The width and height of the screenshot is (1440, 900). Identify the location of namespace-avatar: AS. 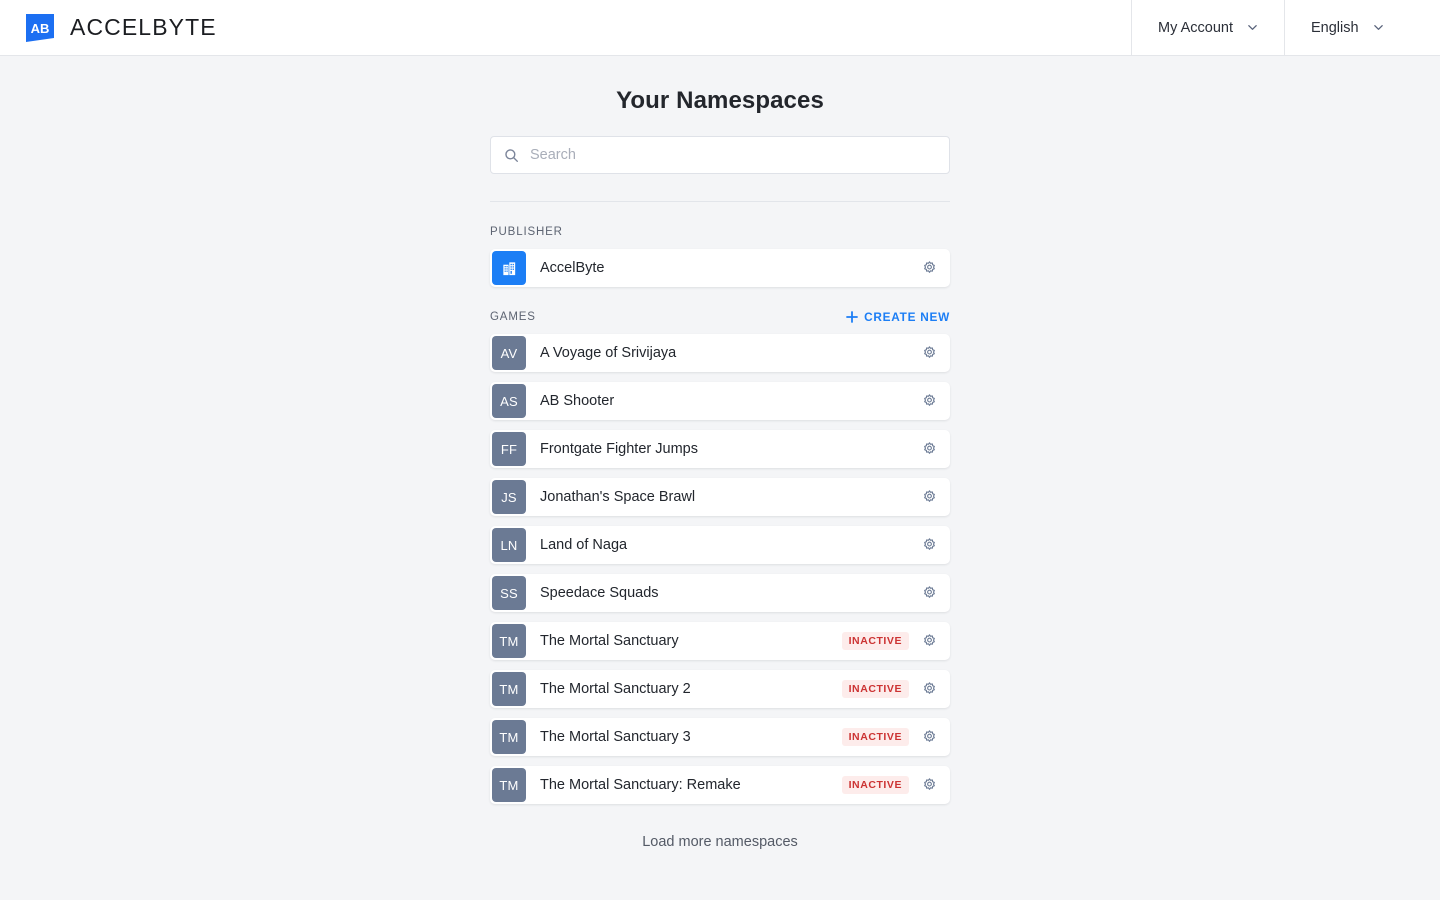
(509, 401).